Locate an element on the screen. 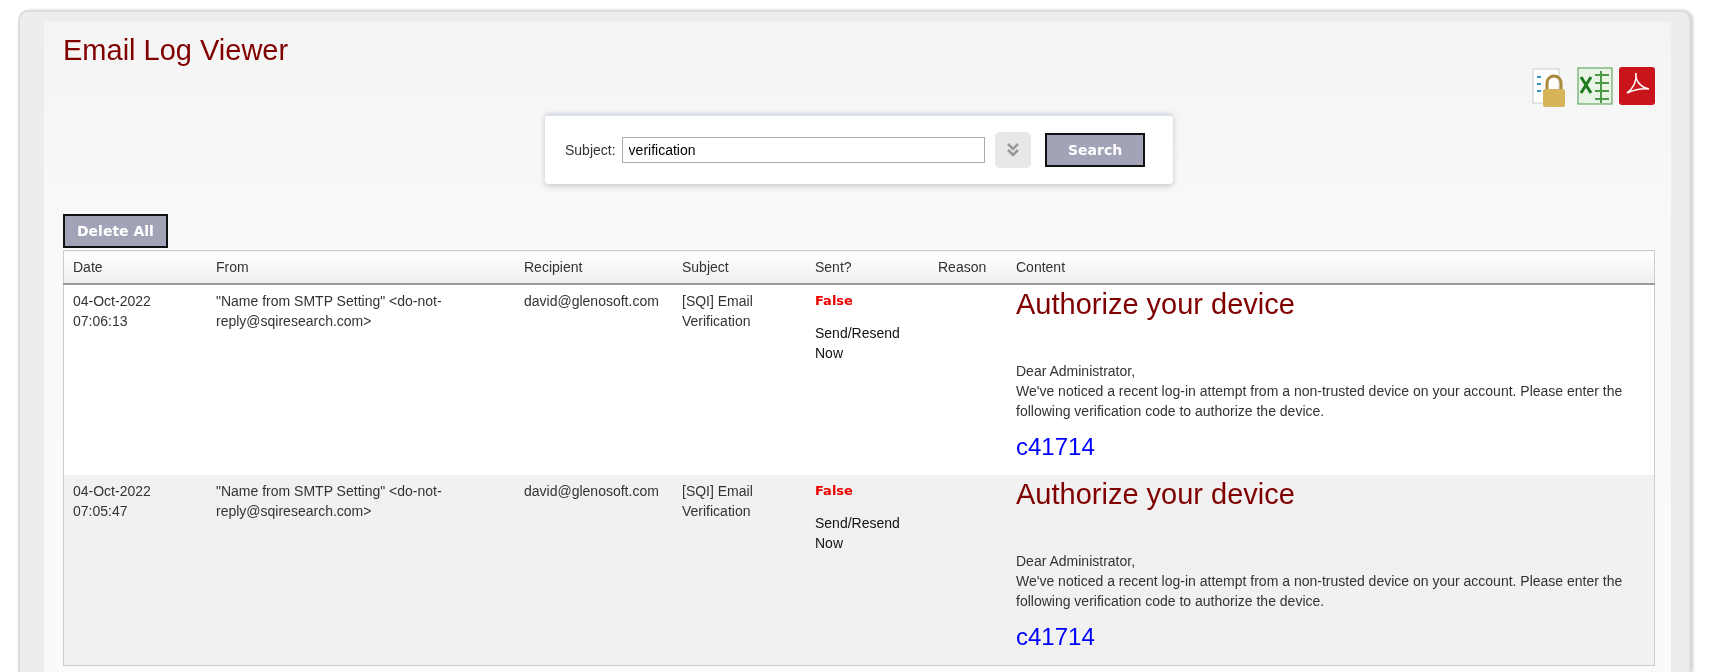  column-header: Recipient is located at coordinates (594, 267).